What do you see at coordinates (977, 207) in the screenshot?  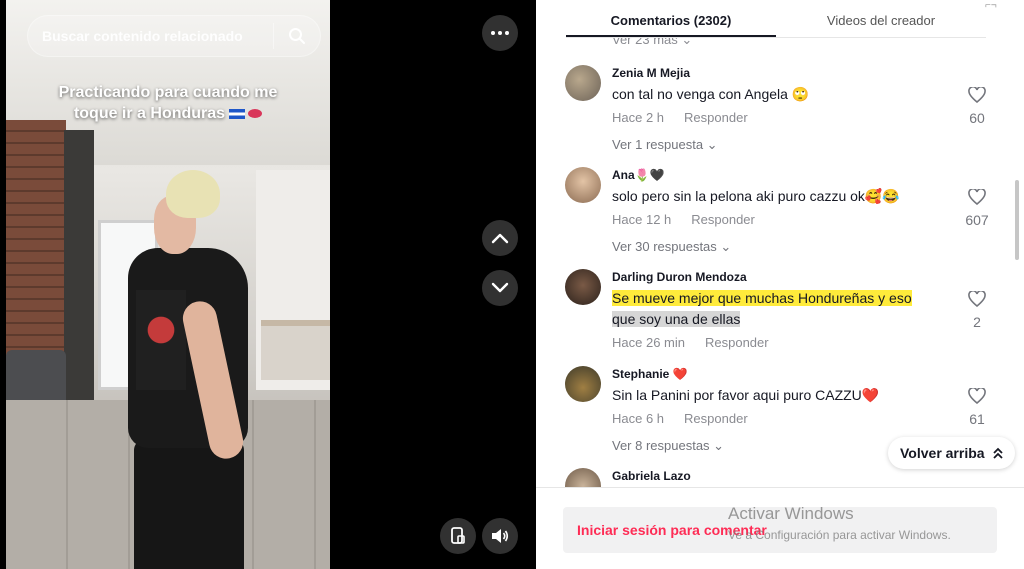 I see `like-button: 607` at bounding box center [977, 207].